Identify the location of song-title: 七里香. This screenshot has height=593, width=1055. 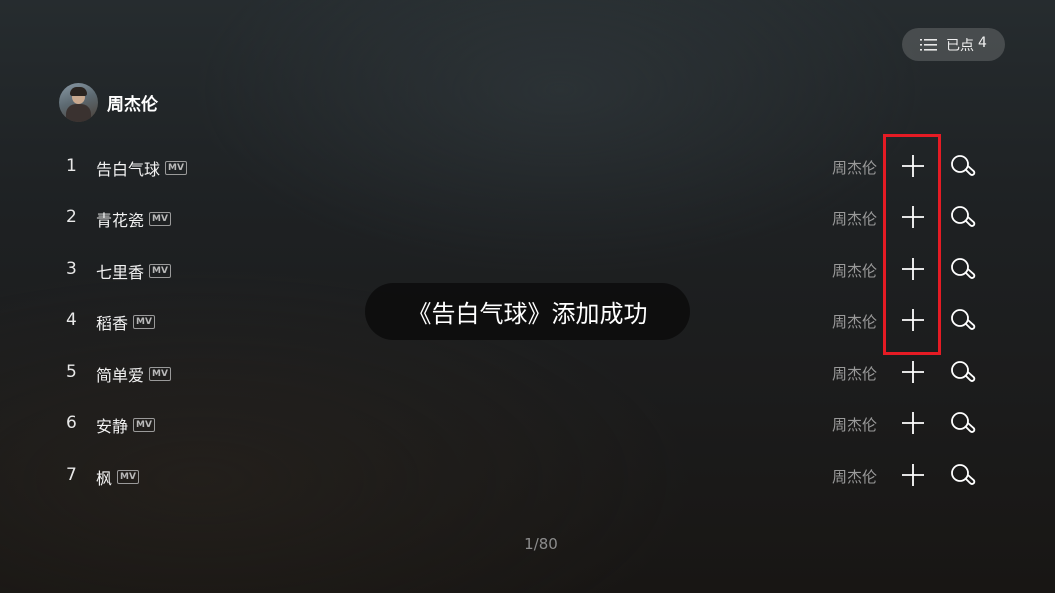
(120, 272).